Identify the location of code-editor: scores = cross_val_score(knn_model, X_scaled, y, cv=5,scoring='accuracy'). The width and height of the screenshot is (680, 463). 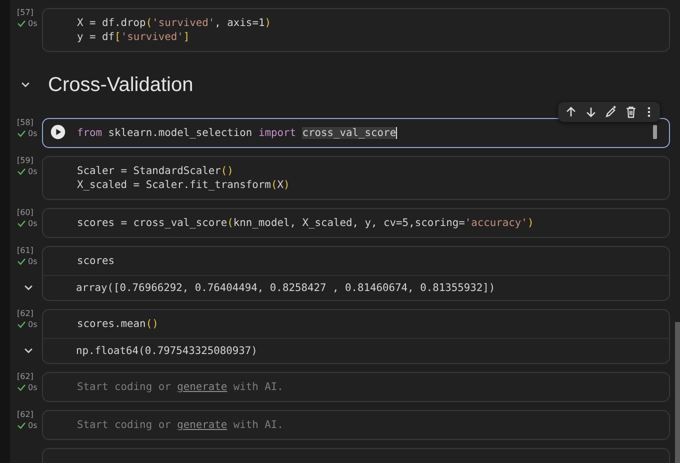
(356, 223).